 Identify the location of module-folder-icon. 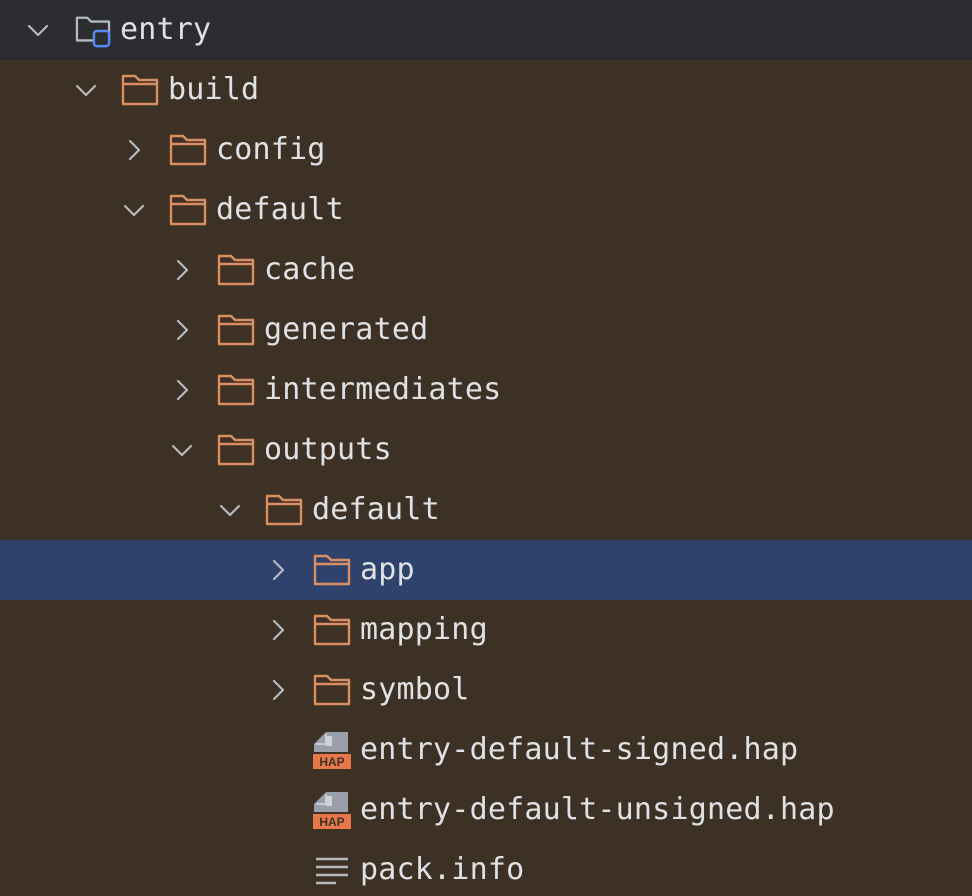
(93, 32).